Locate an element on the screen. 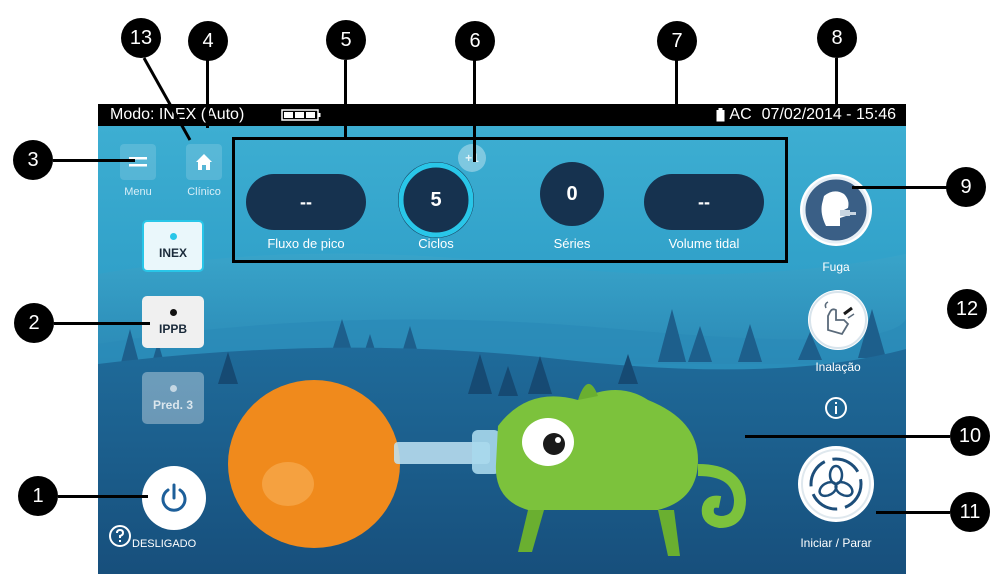 The image size is (998, 574). callout-12: 12 is located at coordinates (967, 309).